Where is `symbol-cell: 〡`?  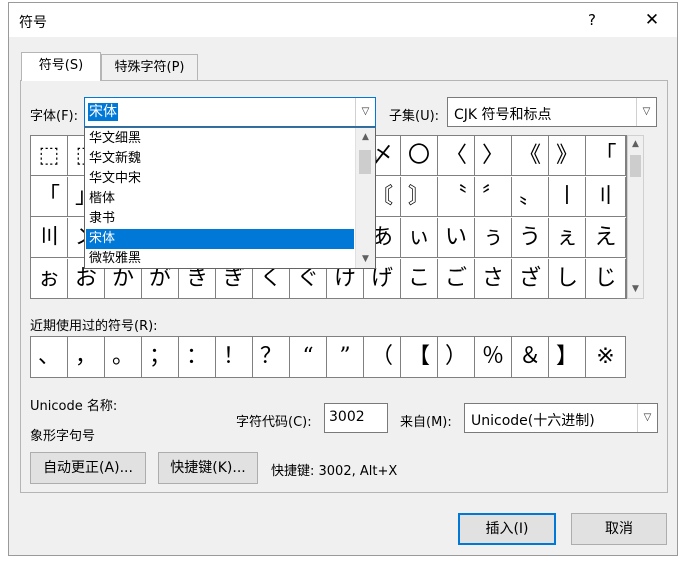 symbol-cell: 〡 is located at coordinates (567, 197).